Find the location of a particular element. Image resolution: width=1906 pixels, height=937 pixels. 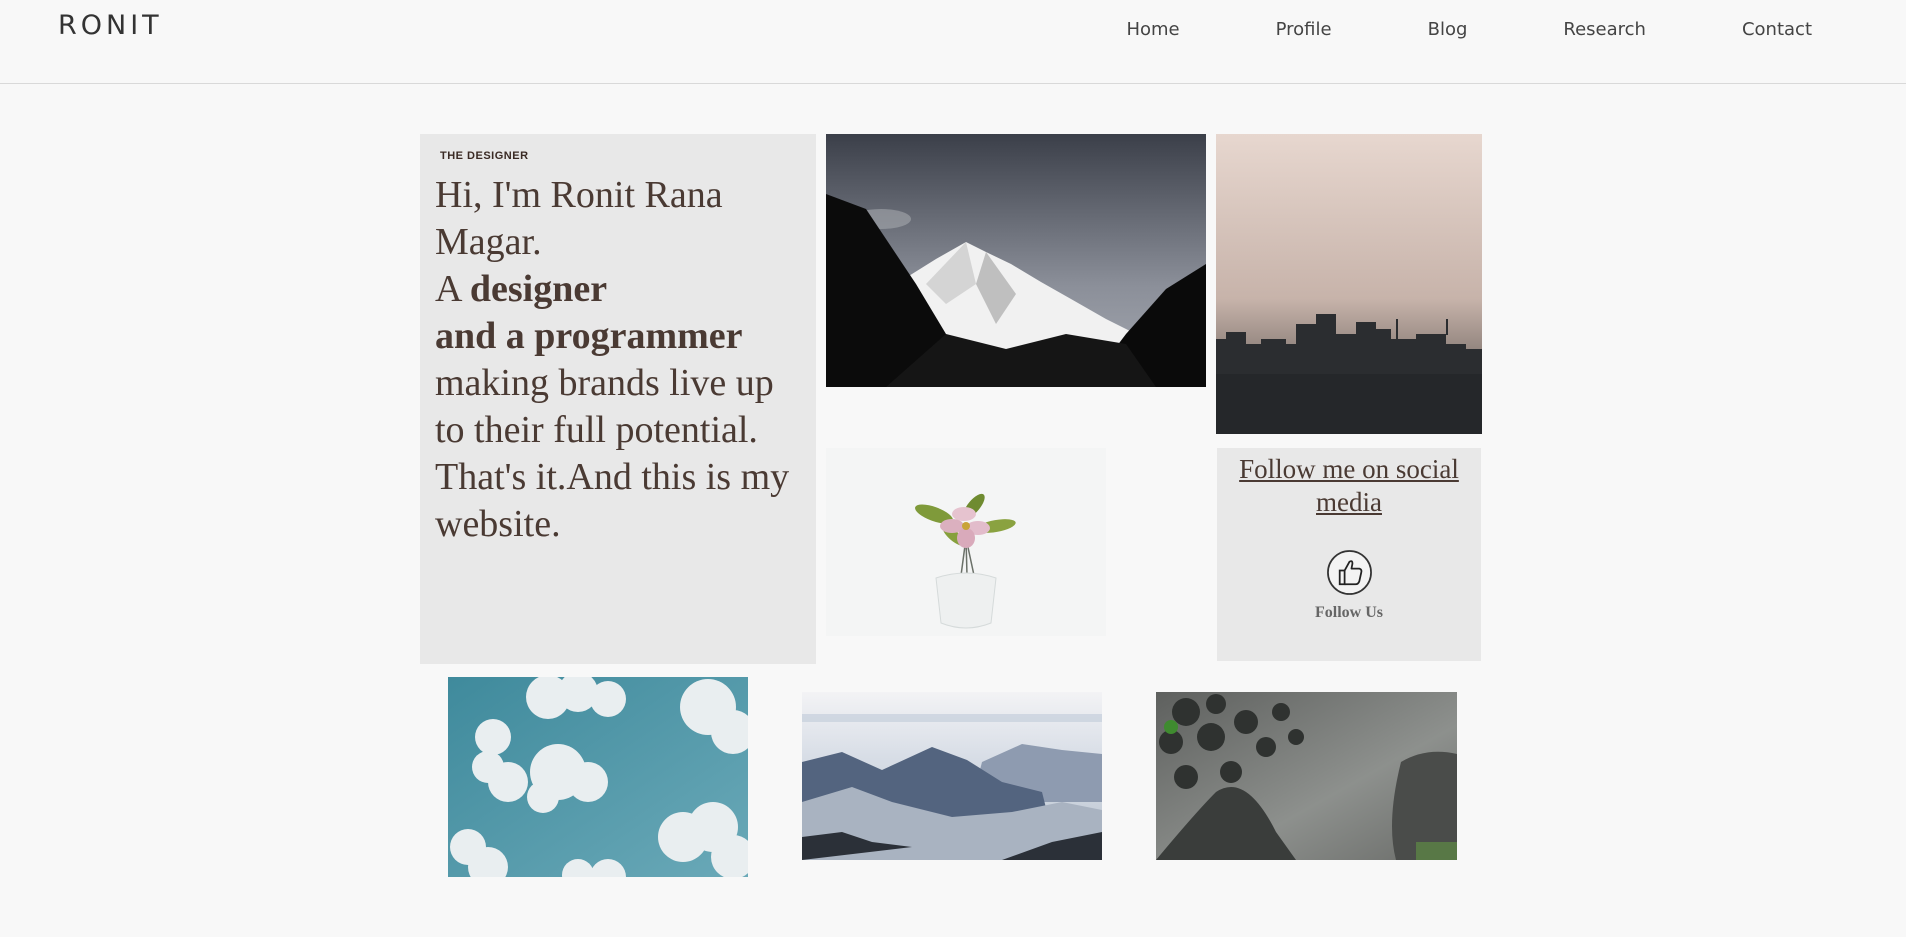

thumbs-up-icon is located at coordinates (1349, 572).